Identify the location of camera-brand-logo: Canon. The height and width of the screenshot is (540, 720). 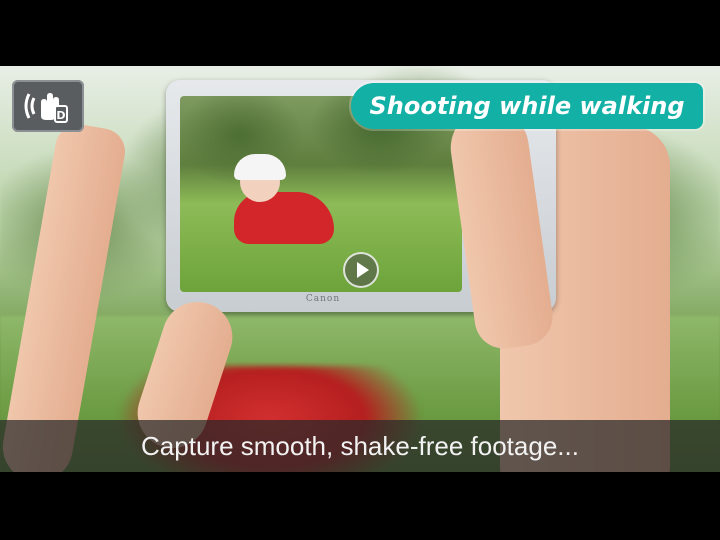
(323, 299).